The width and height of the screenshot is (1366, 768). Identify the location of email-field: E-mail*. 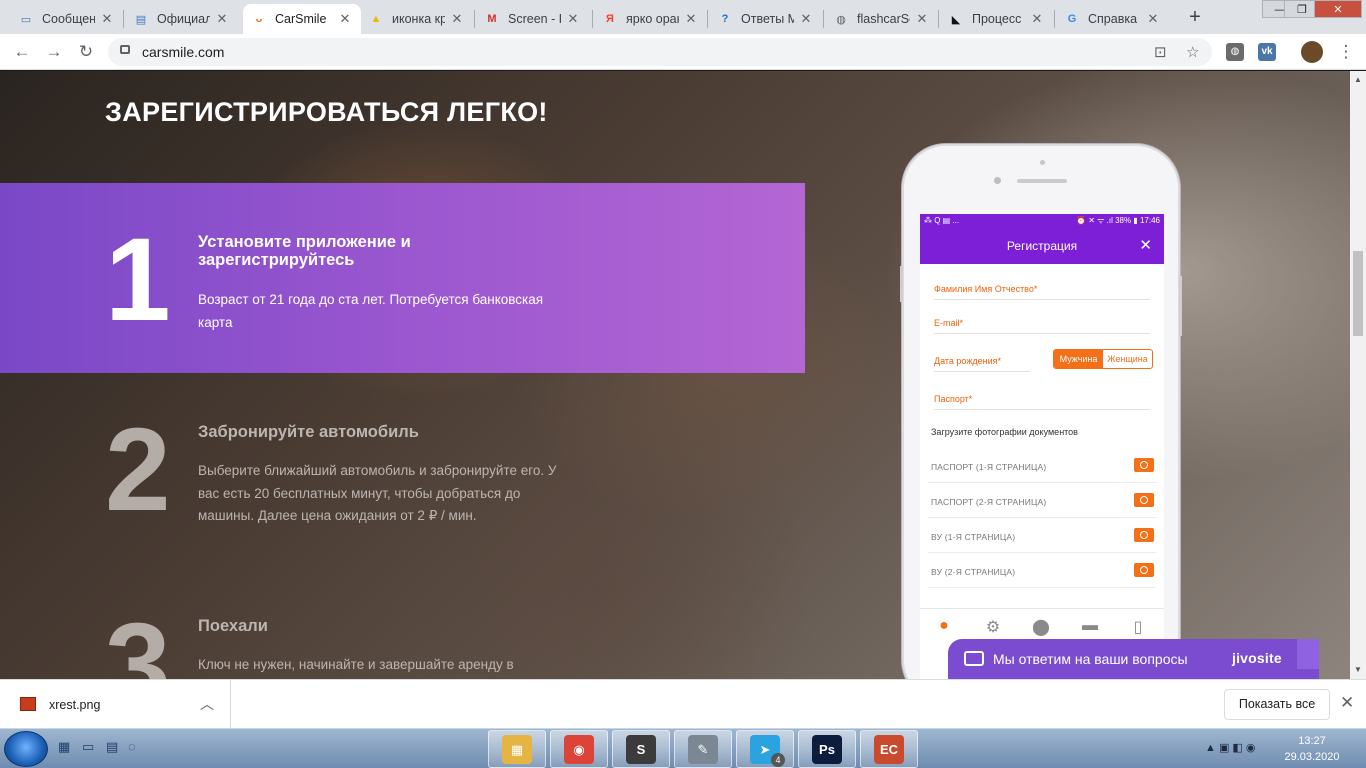
(1042, 326).